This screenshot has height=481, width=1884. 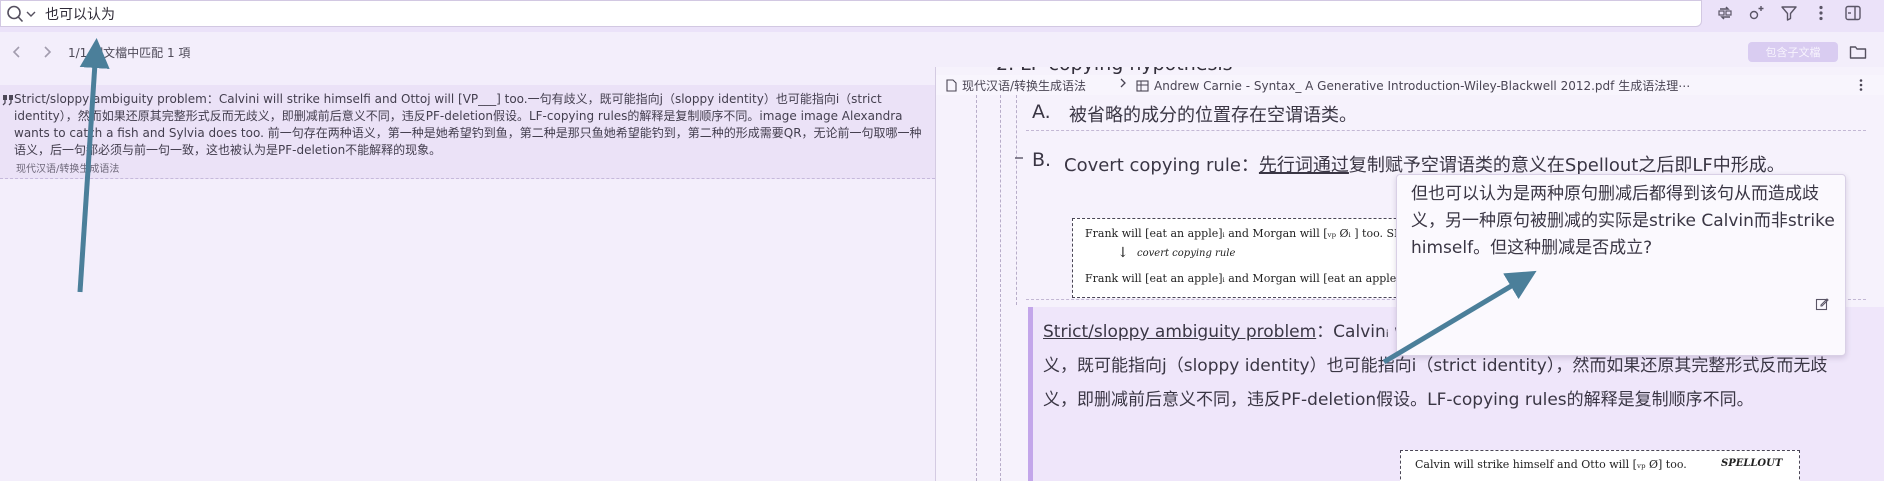 What do you see at coordinates (1114, 71) in the screenshot?
I see `section-heading: 2. LF-copying hypothesis` at bounding box center [1114, 71].